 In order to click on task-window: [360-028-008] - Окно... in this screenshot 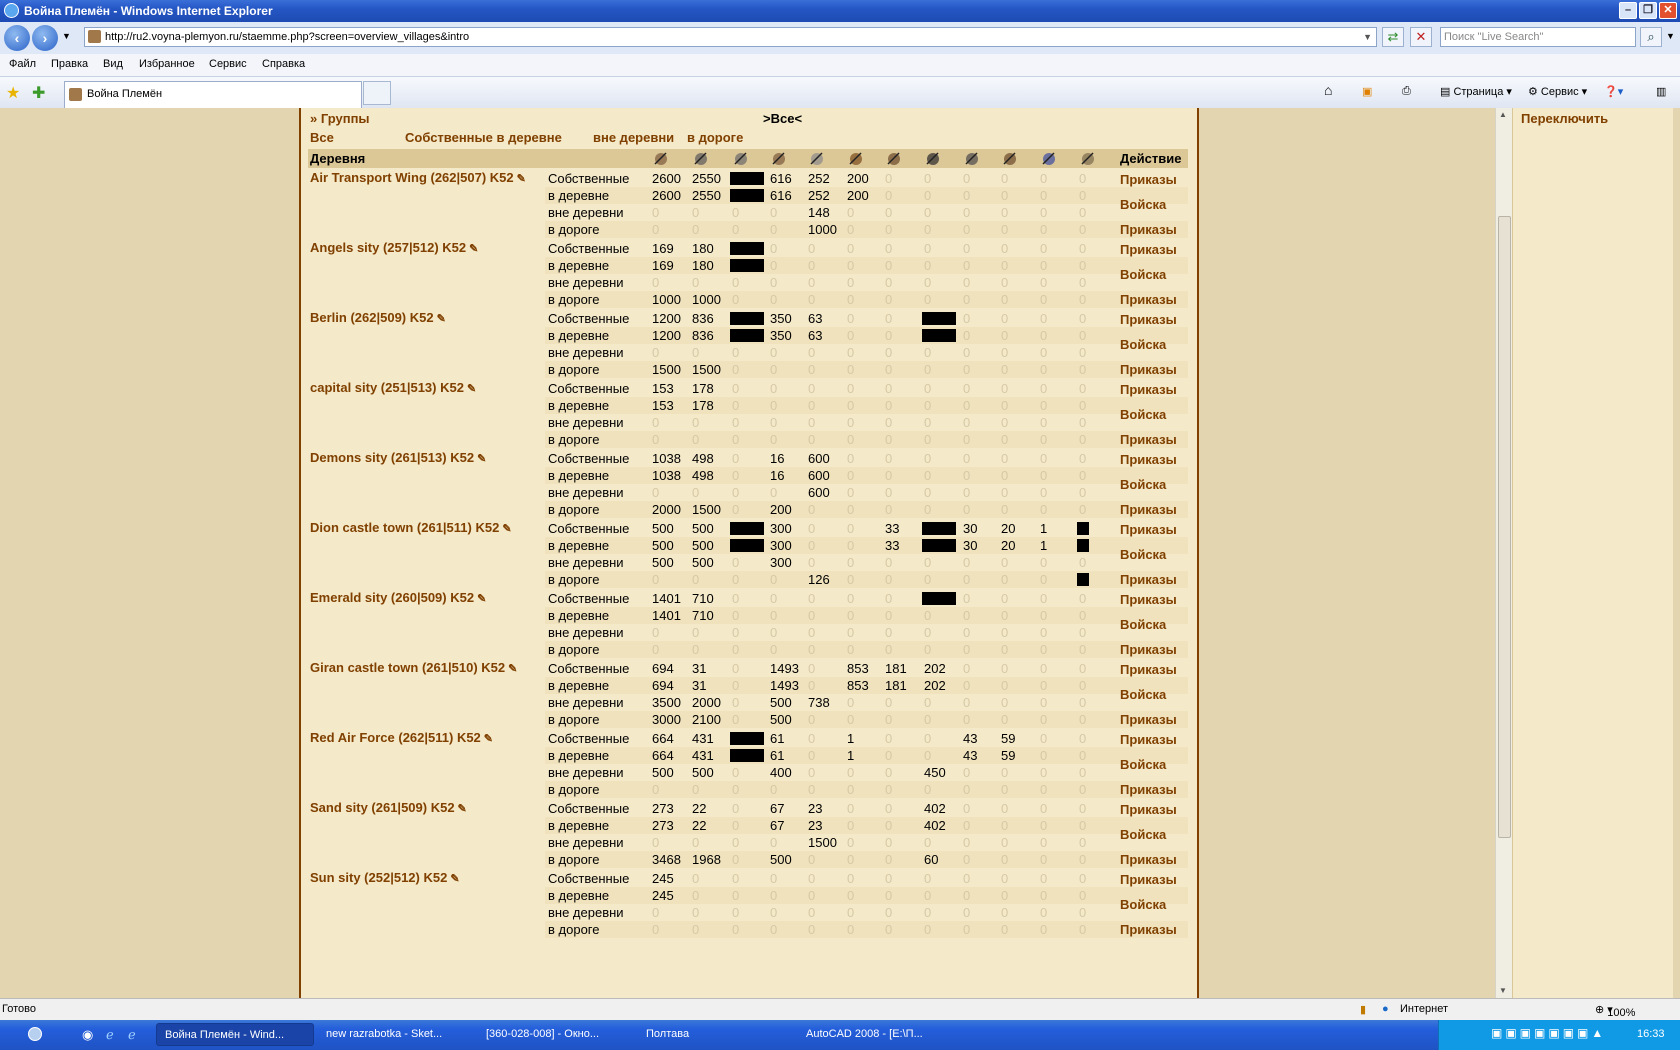, I will do `click(555, 1034)`.